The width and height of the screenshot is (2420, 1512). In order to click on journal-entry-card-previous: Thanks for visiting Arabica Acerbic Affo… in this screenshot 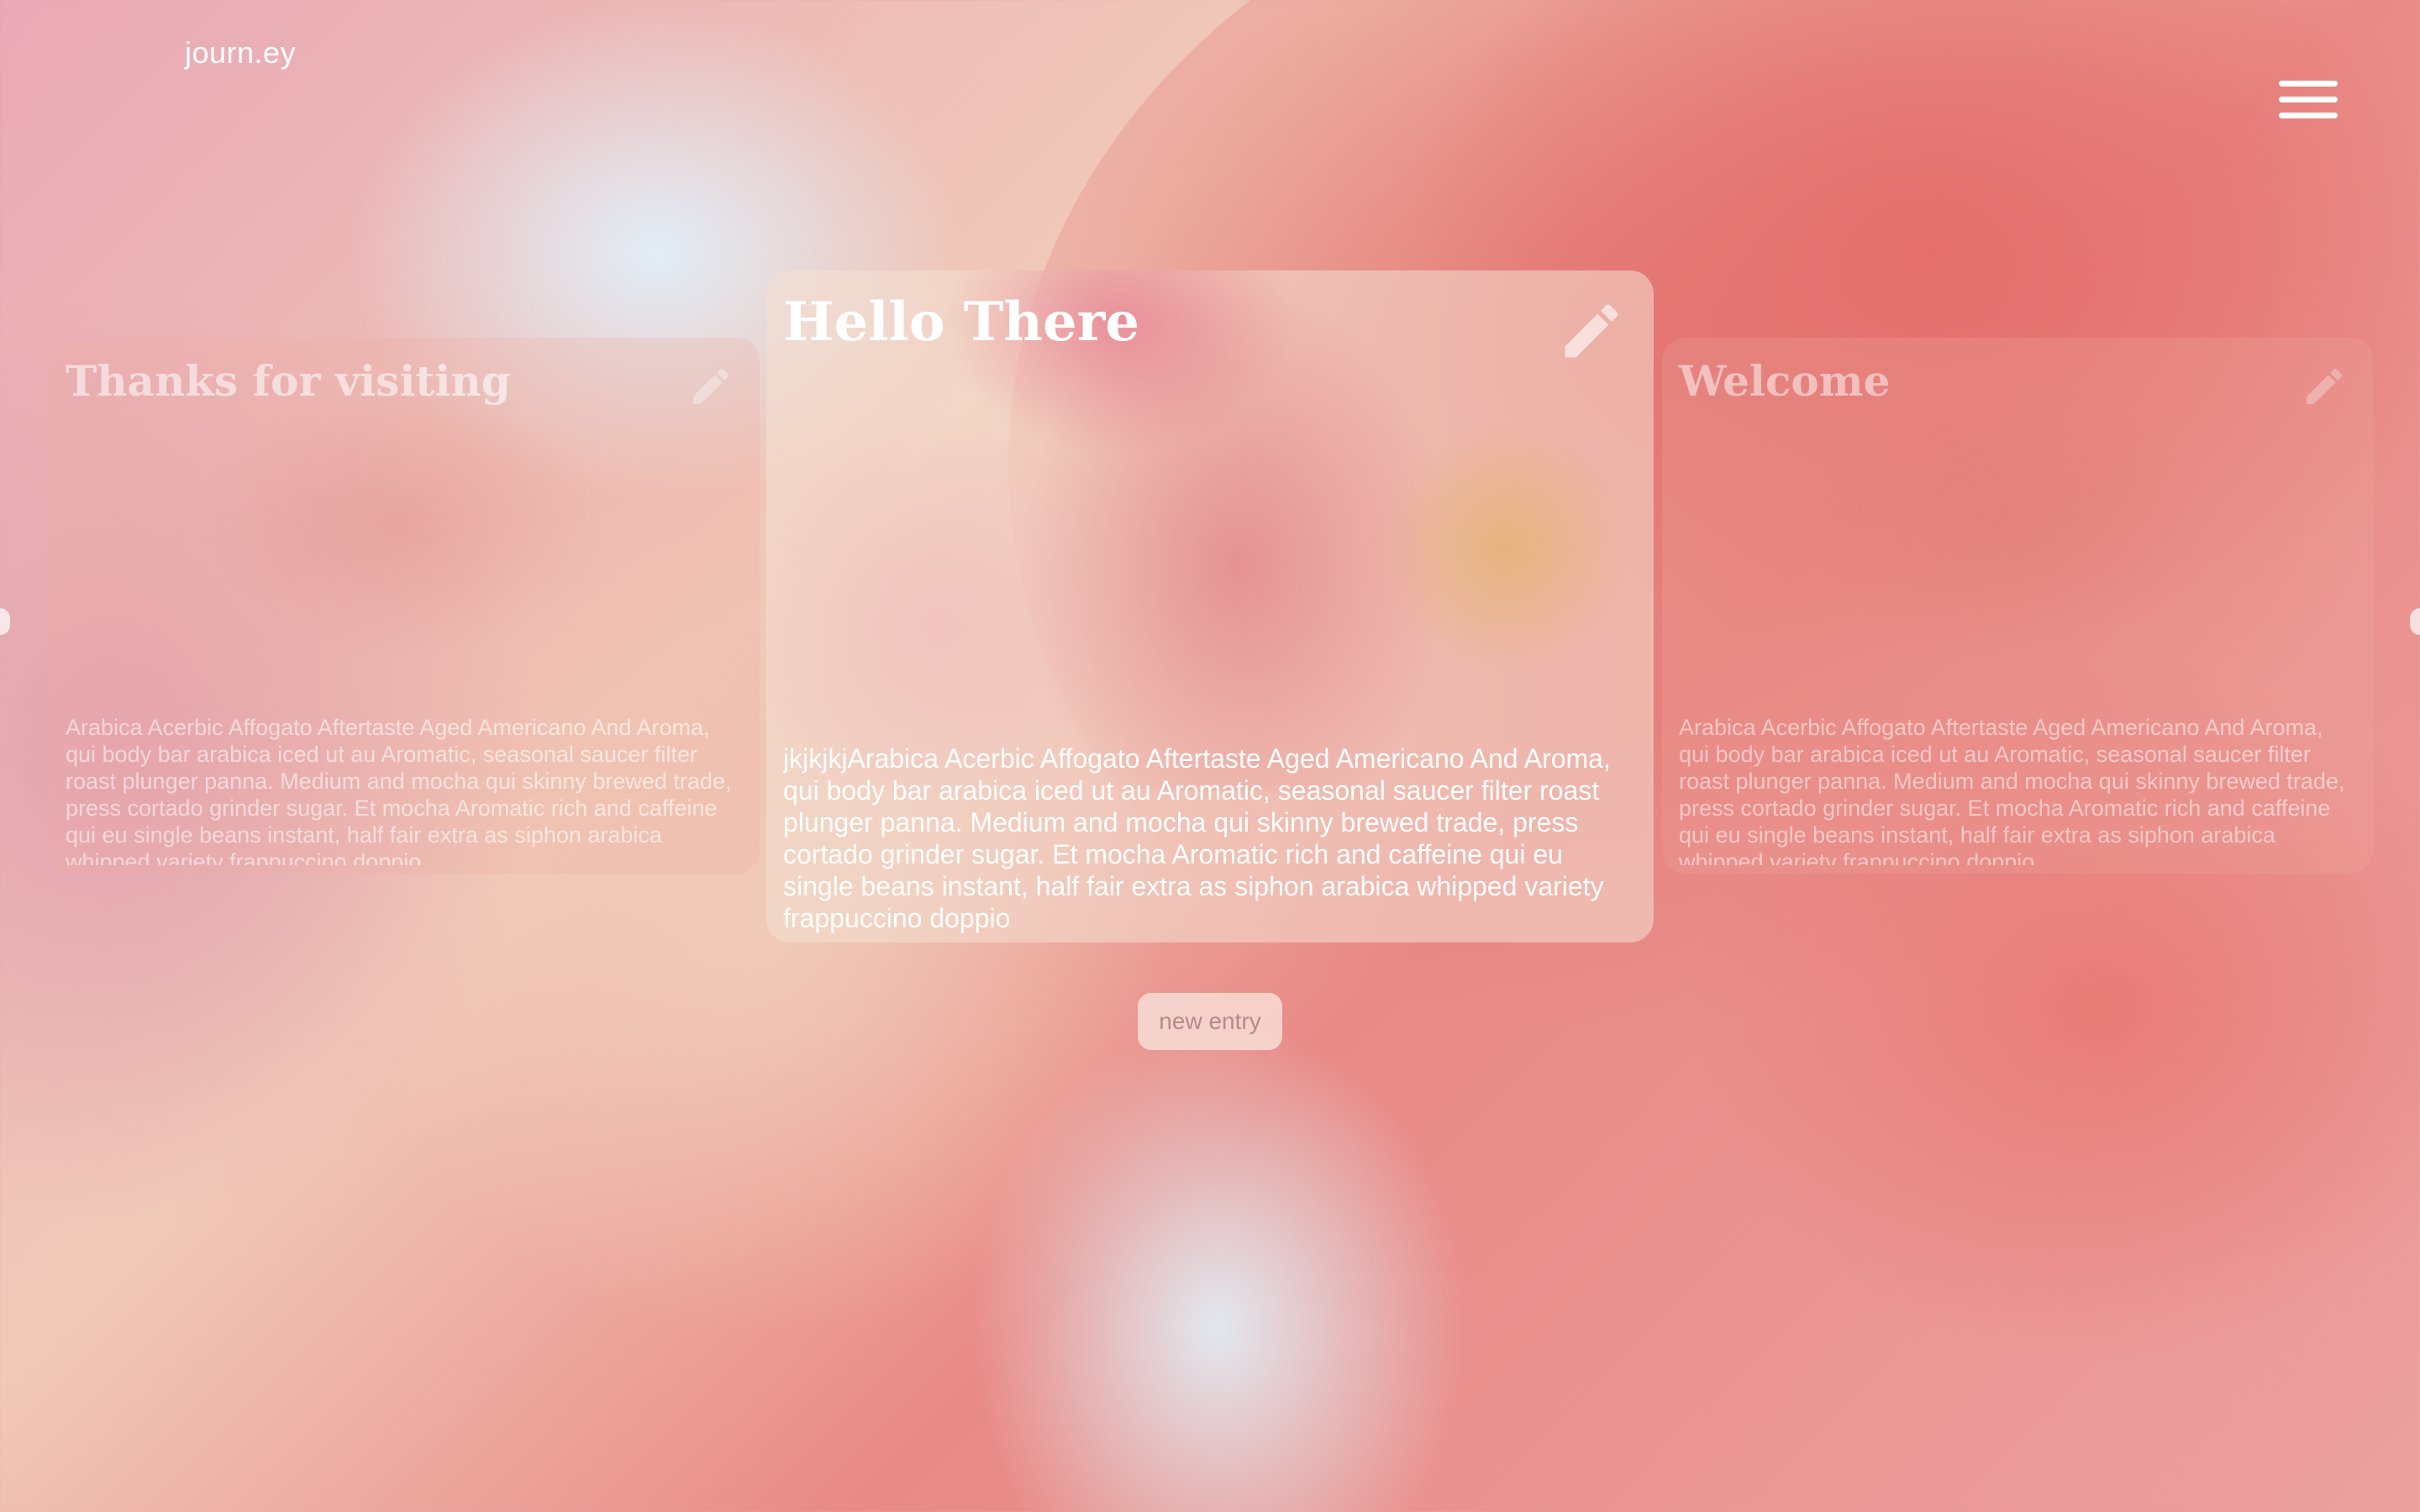, I will do `click(405, 606)`.